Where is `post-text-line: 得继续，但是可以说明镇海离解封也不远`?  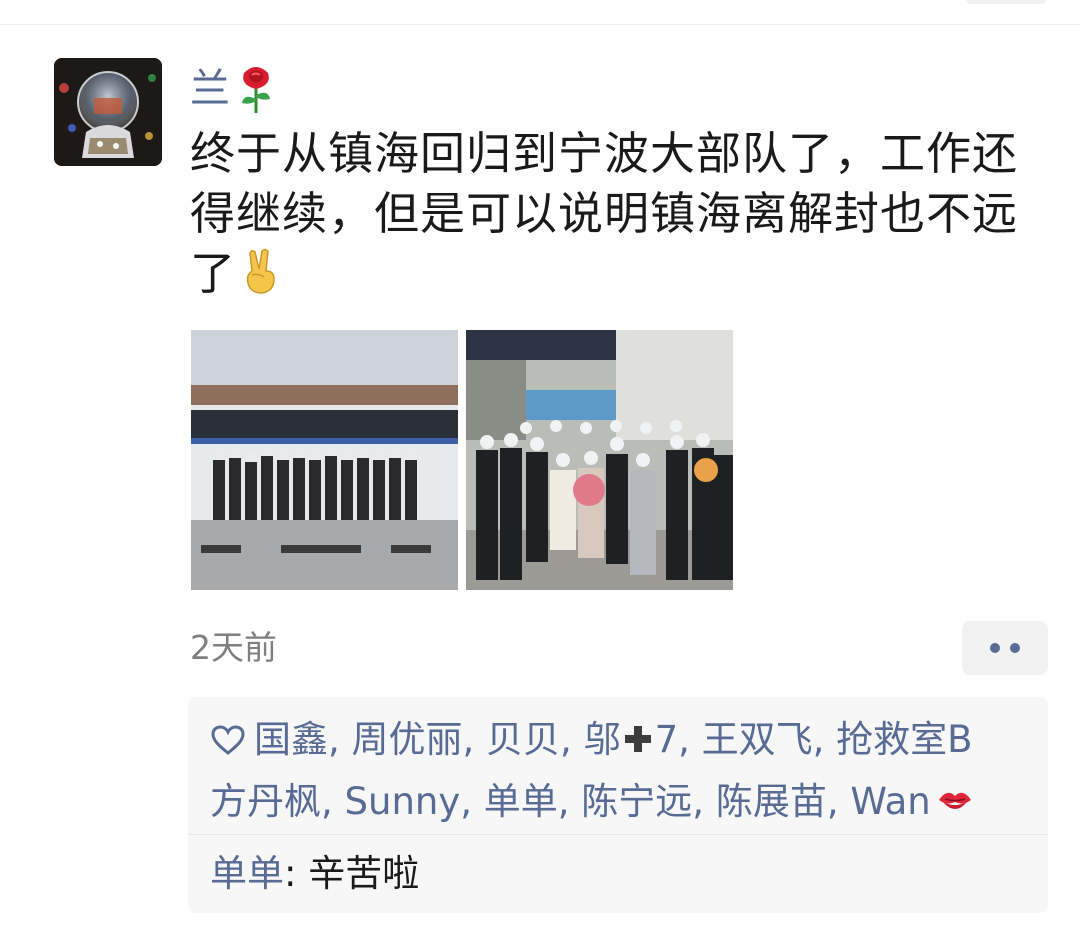 post-text-line: 得继续，但是可以说明镇海离解封也不远 is located at coordinates (604, 213).